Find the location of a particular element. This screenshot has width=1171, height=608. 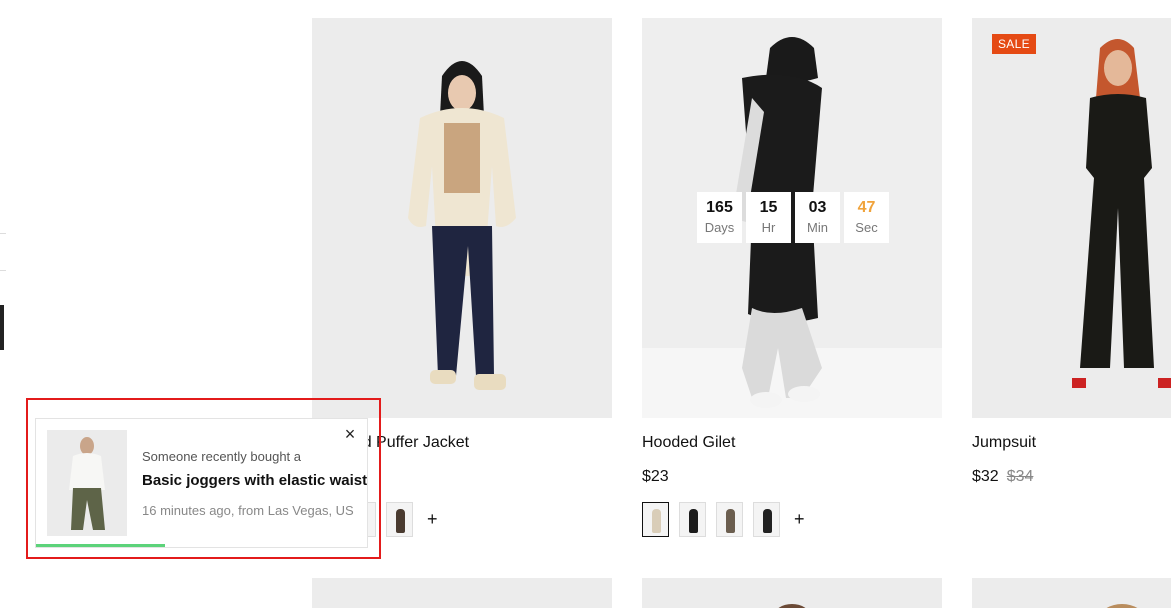

countdown-minutes: 03 Min is located at coordinates (817, 217).